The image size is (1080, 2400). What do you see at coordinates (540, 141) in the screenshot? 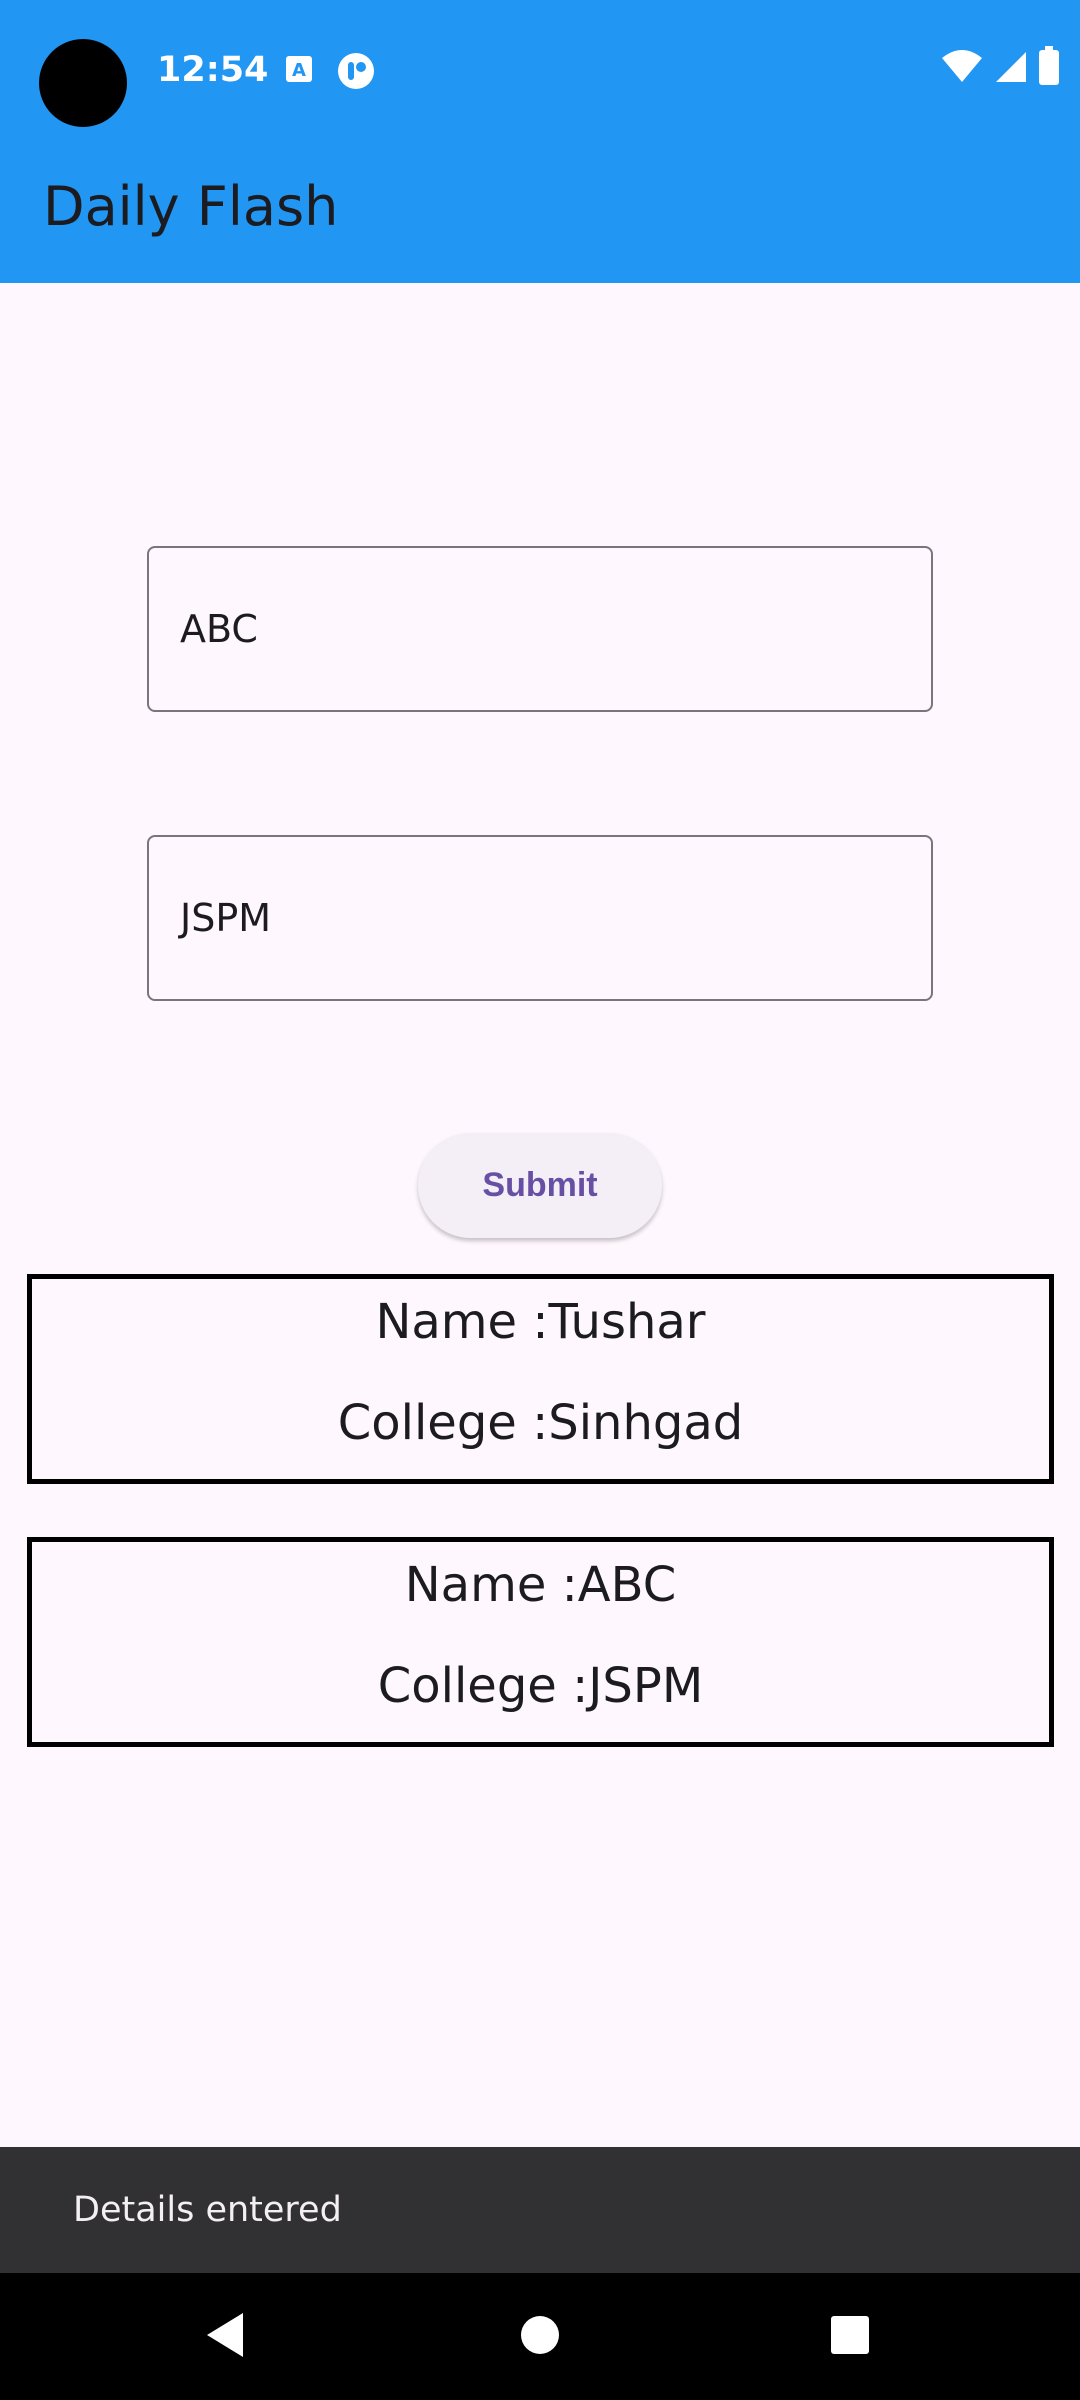
I see `app-bar: 12:54 A Daily Flash` at bounding box center [540, 141].